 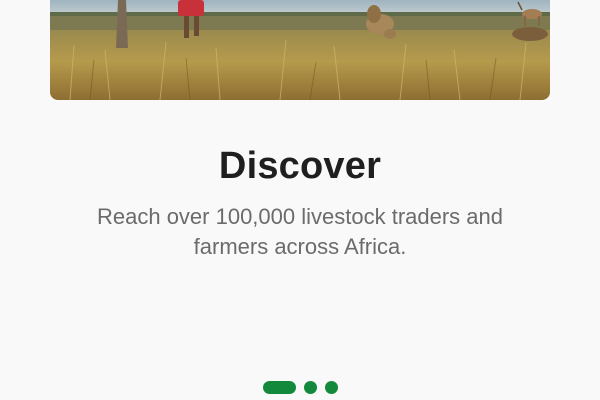 What do you see at coordinates (300, 387) in the screenshot?
I see `page-indicator` at bounding box center [300, 387].